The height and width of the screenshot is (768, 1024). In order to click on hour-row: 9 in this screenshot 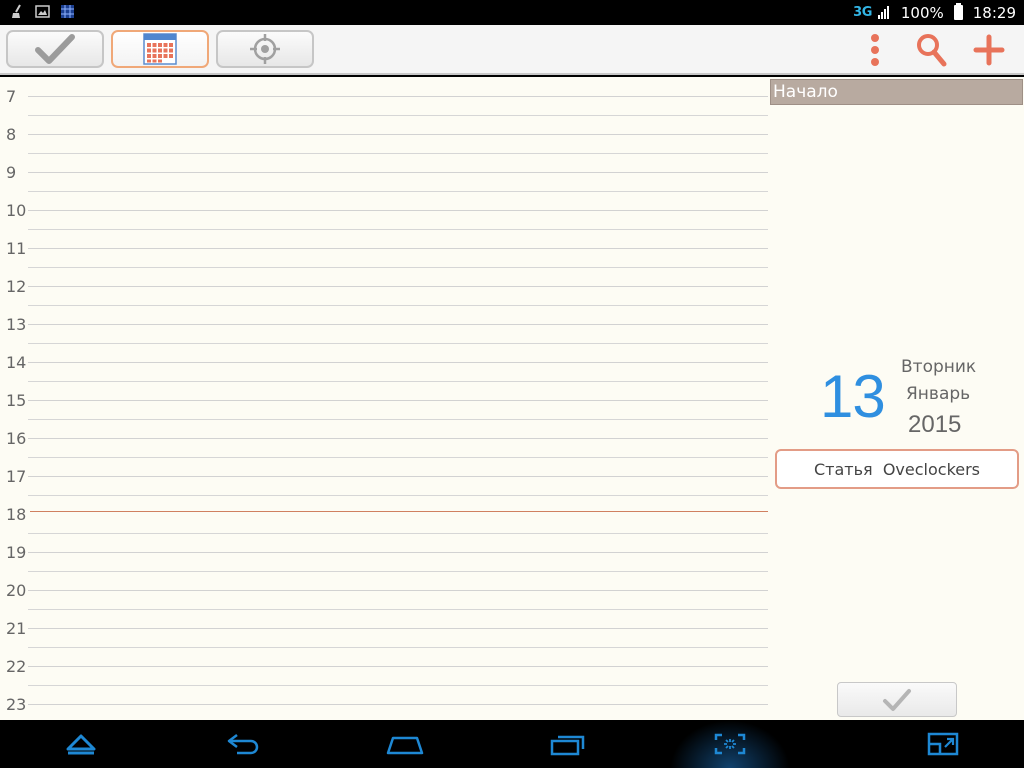, I will do `click(385, 172)`.